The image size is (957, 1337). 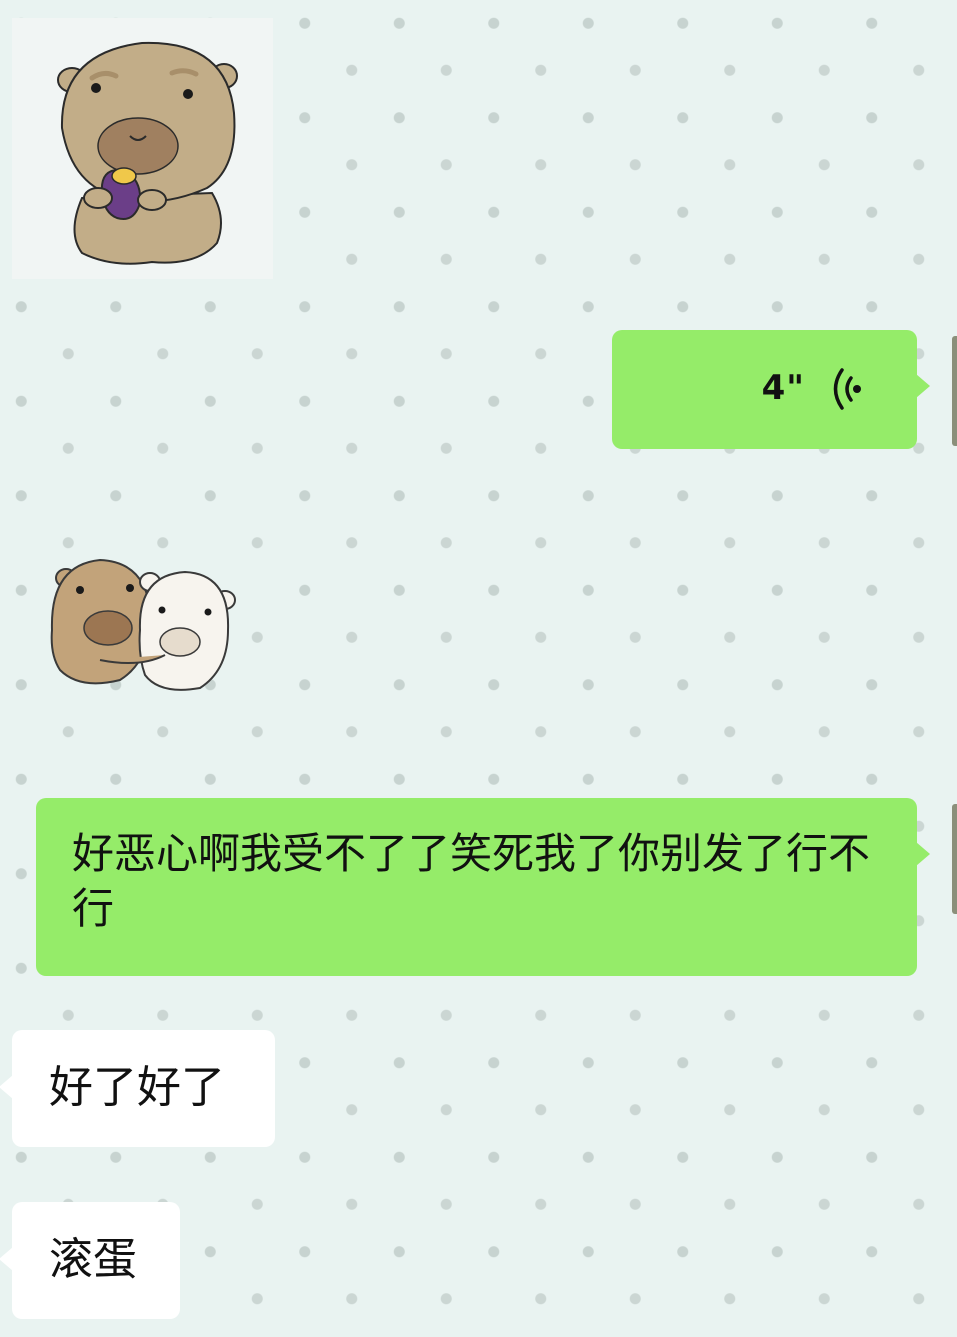 What do you see at coordinates (143, 624) in the screenshot?
I see `hug-sticker-image` at bounding box center [143, 624].